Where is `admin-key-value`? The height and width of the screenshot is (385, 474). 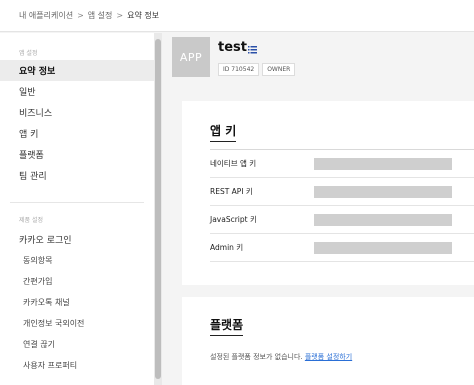
admin-key-value is located at coordinates (383, 247).